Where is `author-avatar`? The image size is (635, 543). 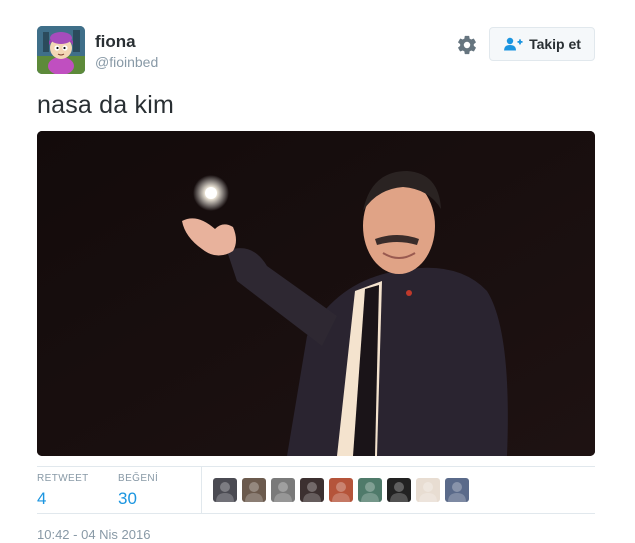 author-avatar is located at coordinates (61, 50).